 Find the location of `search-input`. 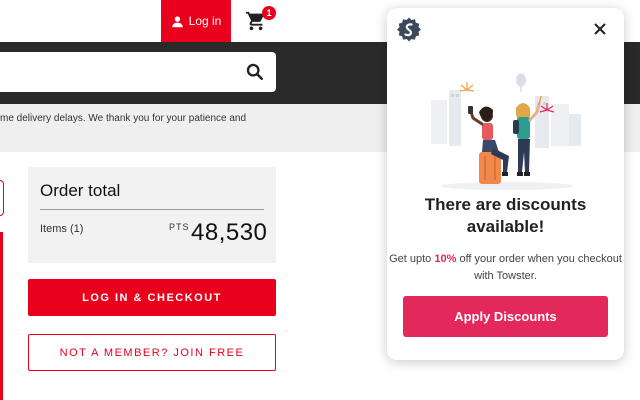

search-input is located at coordinates (138, 72).